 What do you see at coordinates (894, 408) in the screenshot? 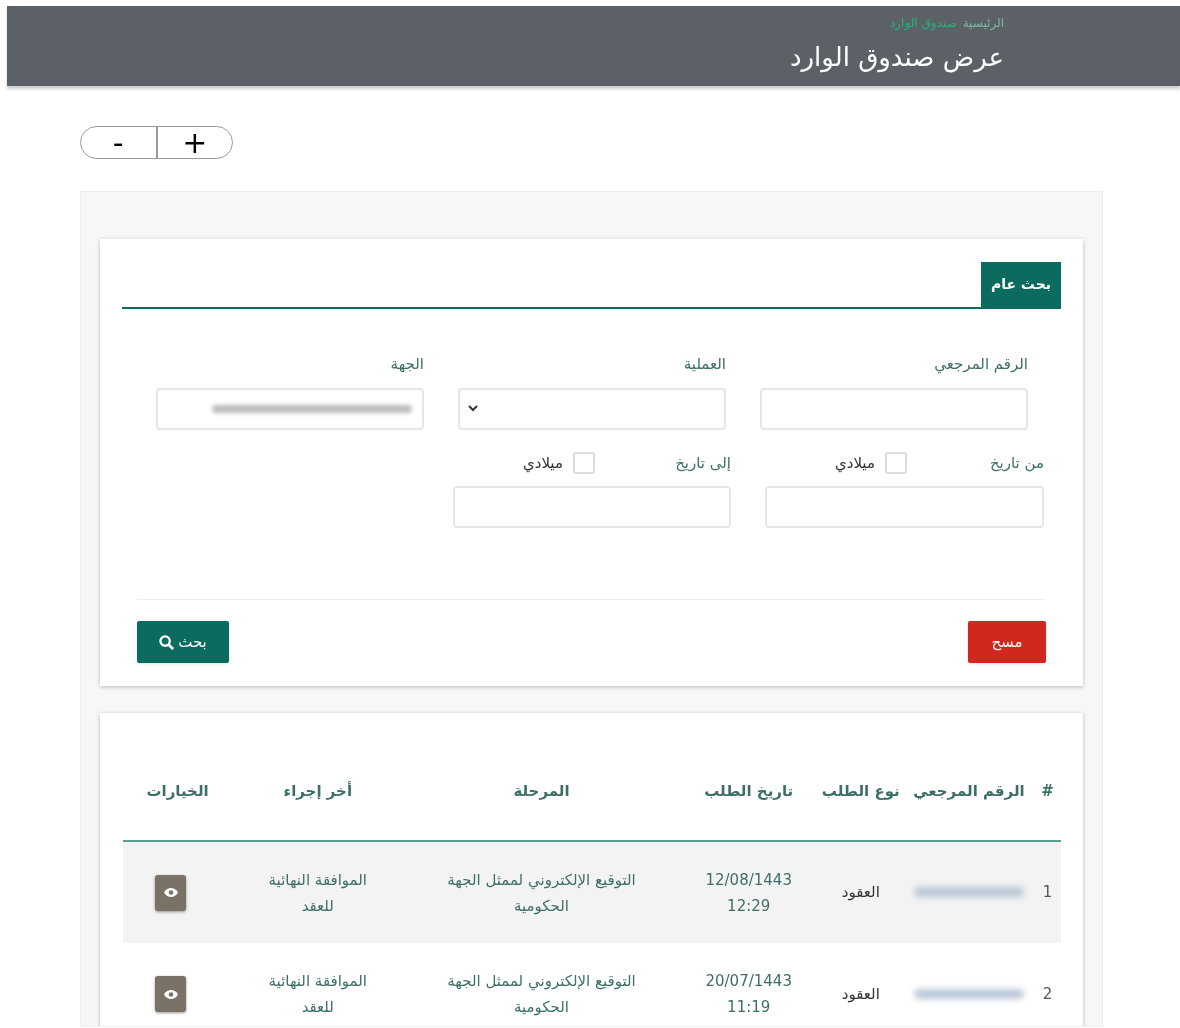
I see `reference-number-field` at bounding box center [894, 408].